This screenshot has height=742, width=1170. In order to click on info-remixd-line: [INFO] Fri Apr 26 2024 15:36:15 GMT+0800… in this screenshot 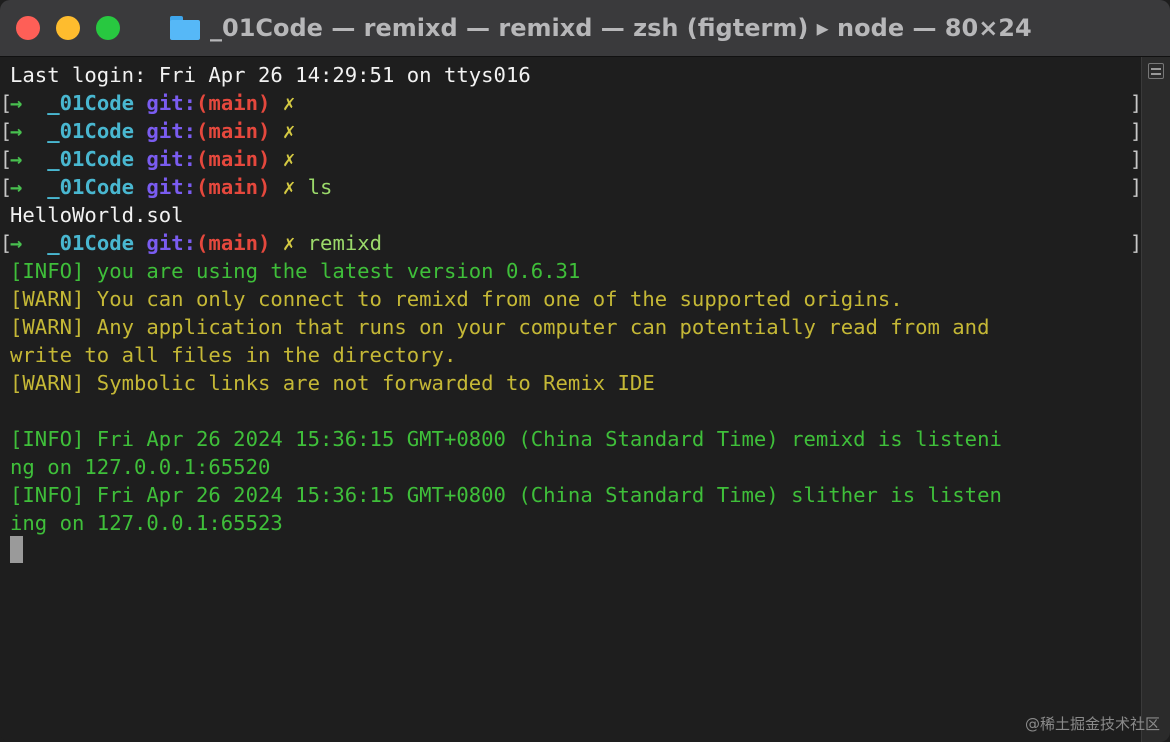, I will do `click(506, 439)`.